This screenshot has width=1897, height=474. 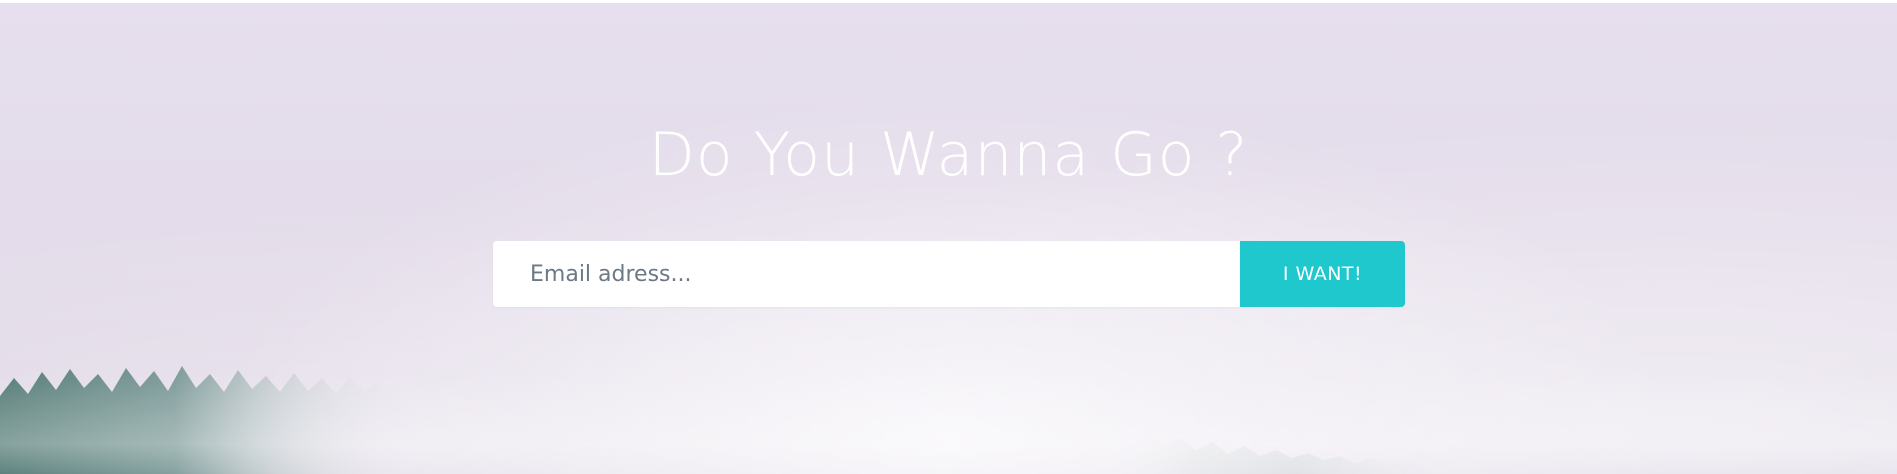 What do you see at coordinates (866, 274) in the screenshot?
I see `email-input` at bounding box center [866, 274].